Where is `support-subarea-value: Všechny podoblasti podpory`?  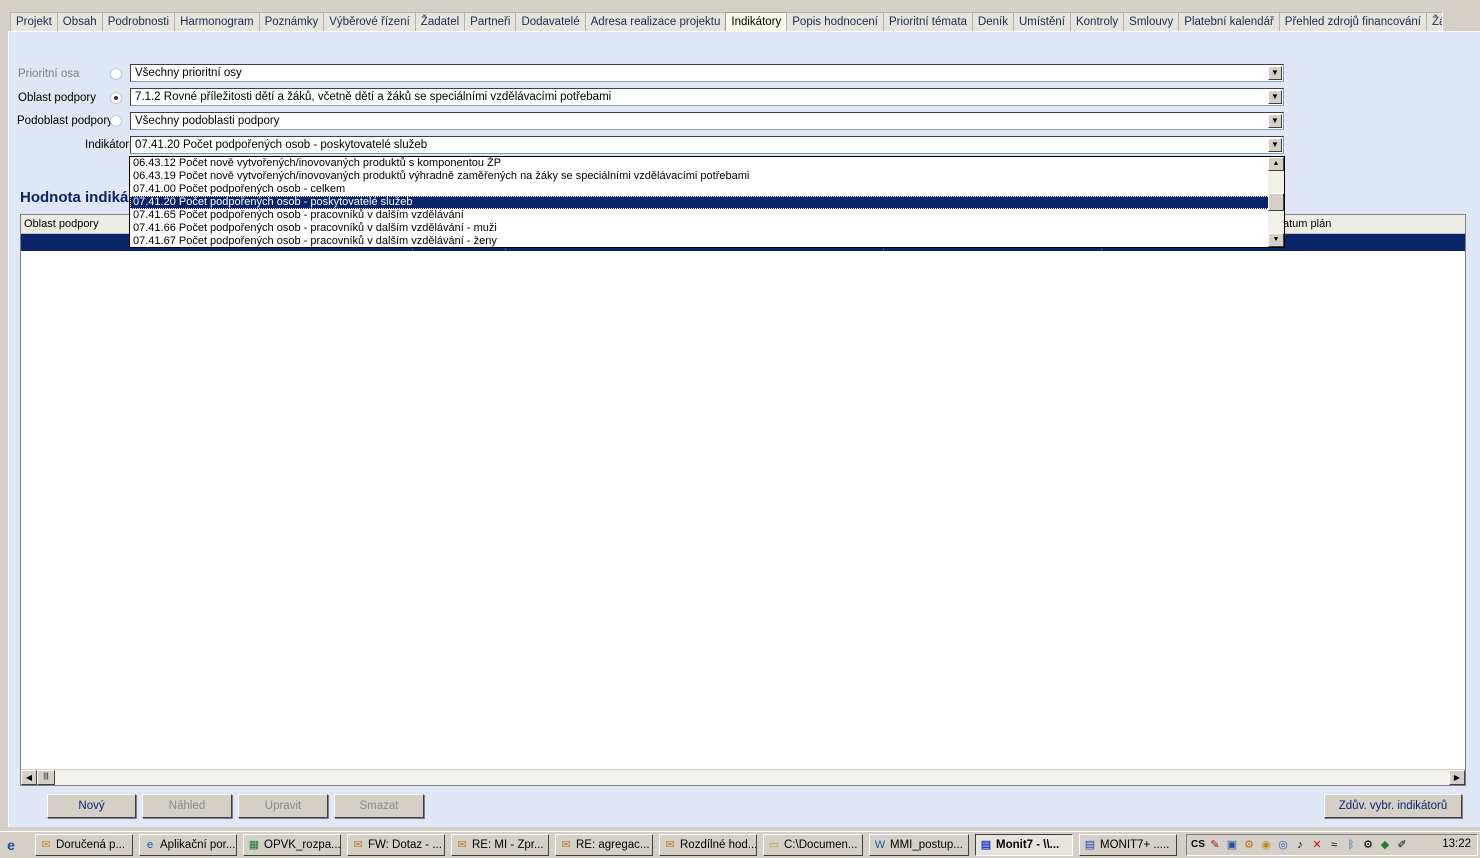 support-subarea-value: Všechny podoblasti podpory is located at coordinates (207, 121).